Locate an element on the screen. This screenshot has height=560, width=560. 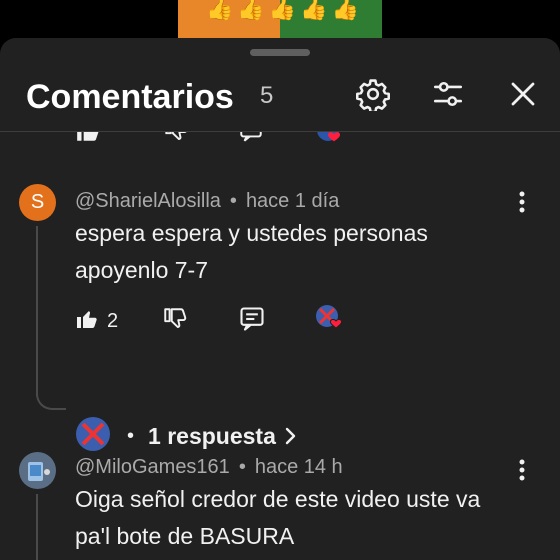
dislike-button is located at coordinates (175, 321).